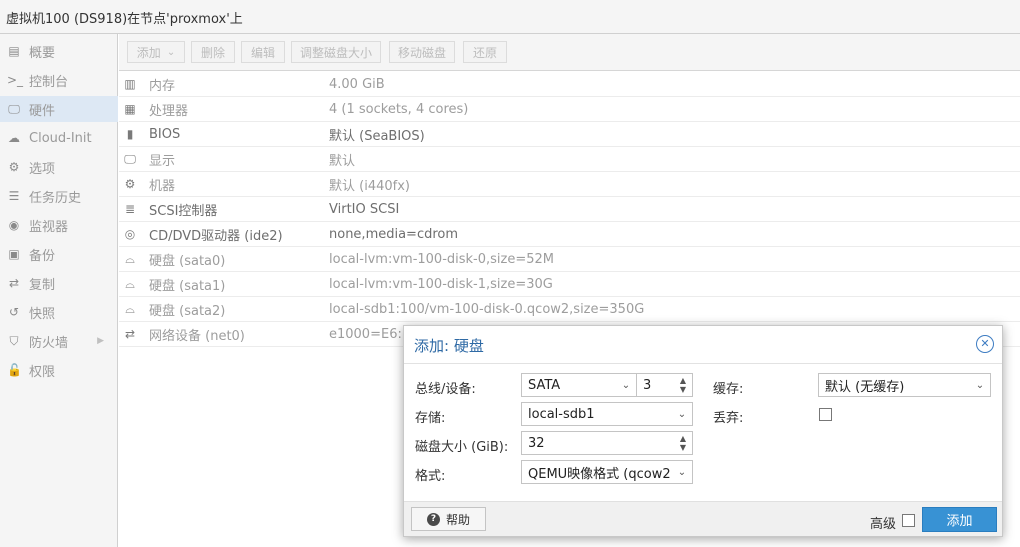  I want to click on sidebar-item: ⚙ 选项, so click(59, 167).